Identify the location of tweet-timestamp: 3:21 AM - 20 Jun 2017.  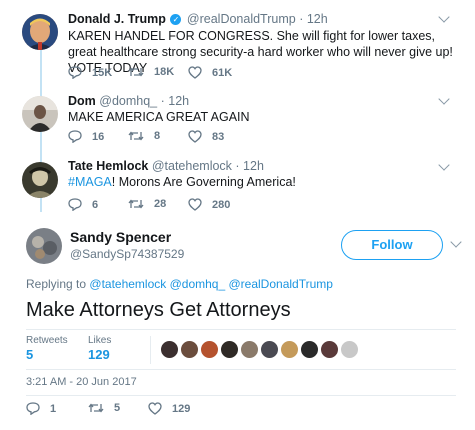
(81, 382).